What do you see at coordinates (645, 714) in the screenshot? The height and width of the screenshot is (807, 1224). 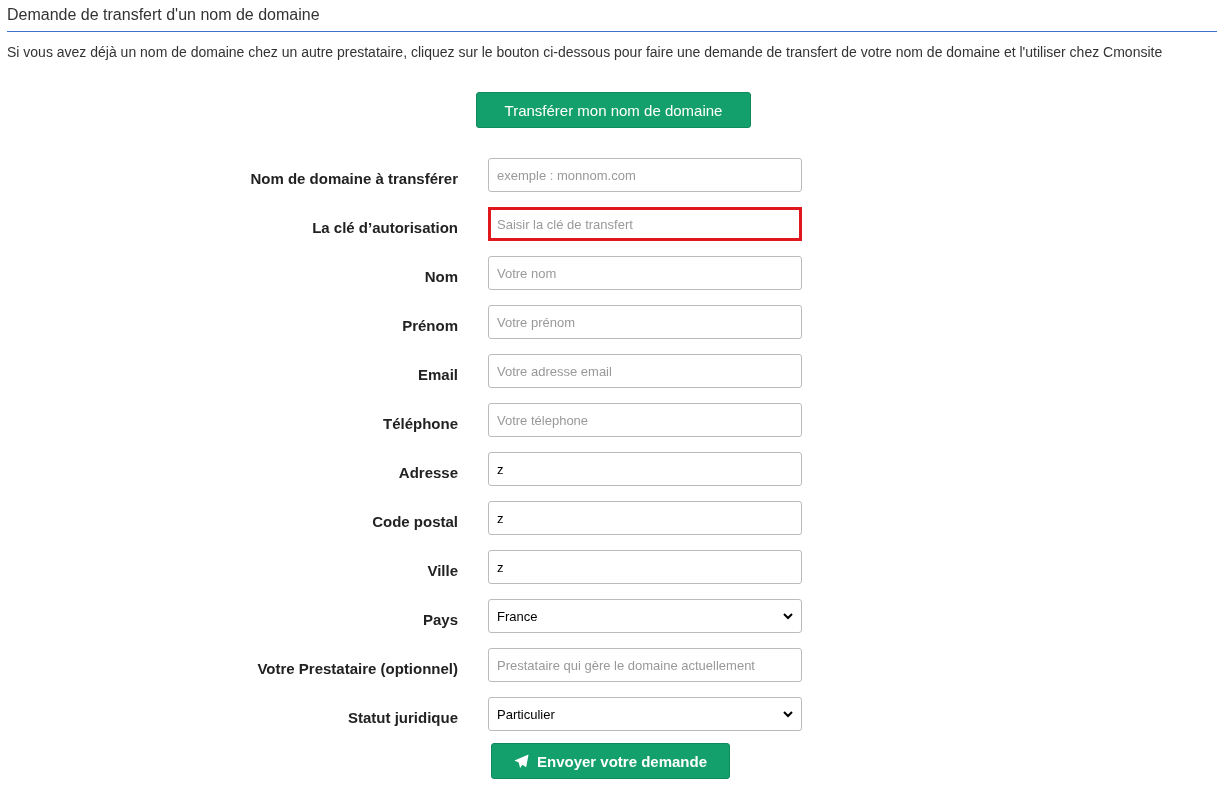 I see `dropdown: Particulier` at bounding box center [645, 714].